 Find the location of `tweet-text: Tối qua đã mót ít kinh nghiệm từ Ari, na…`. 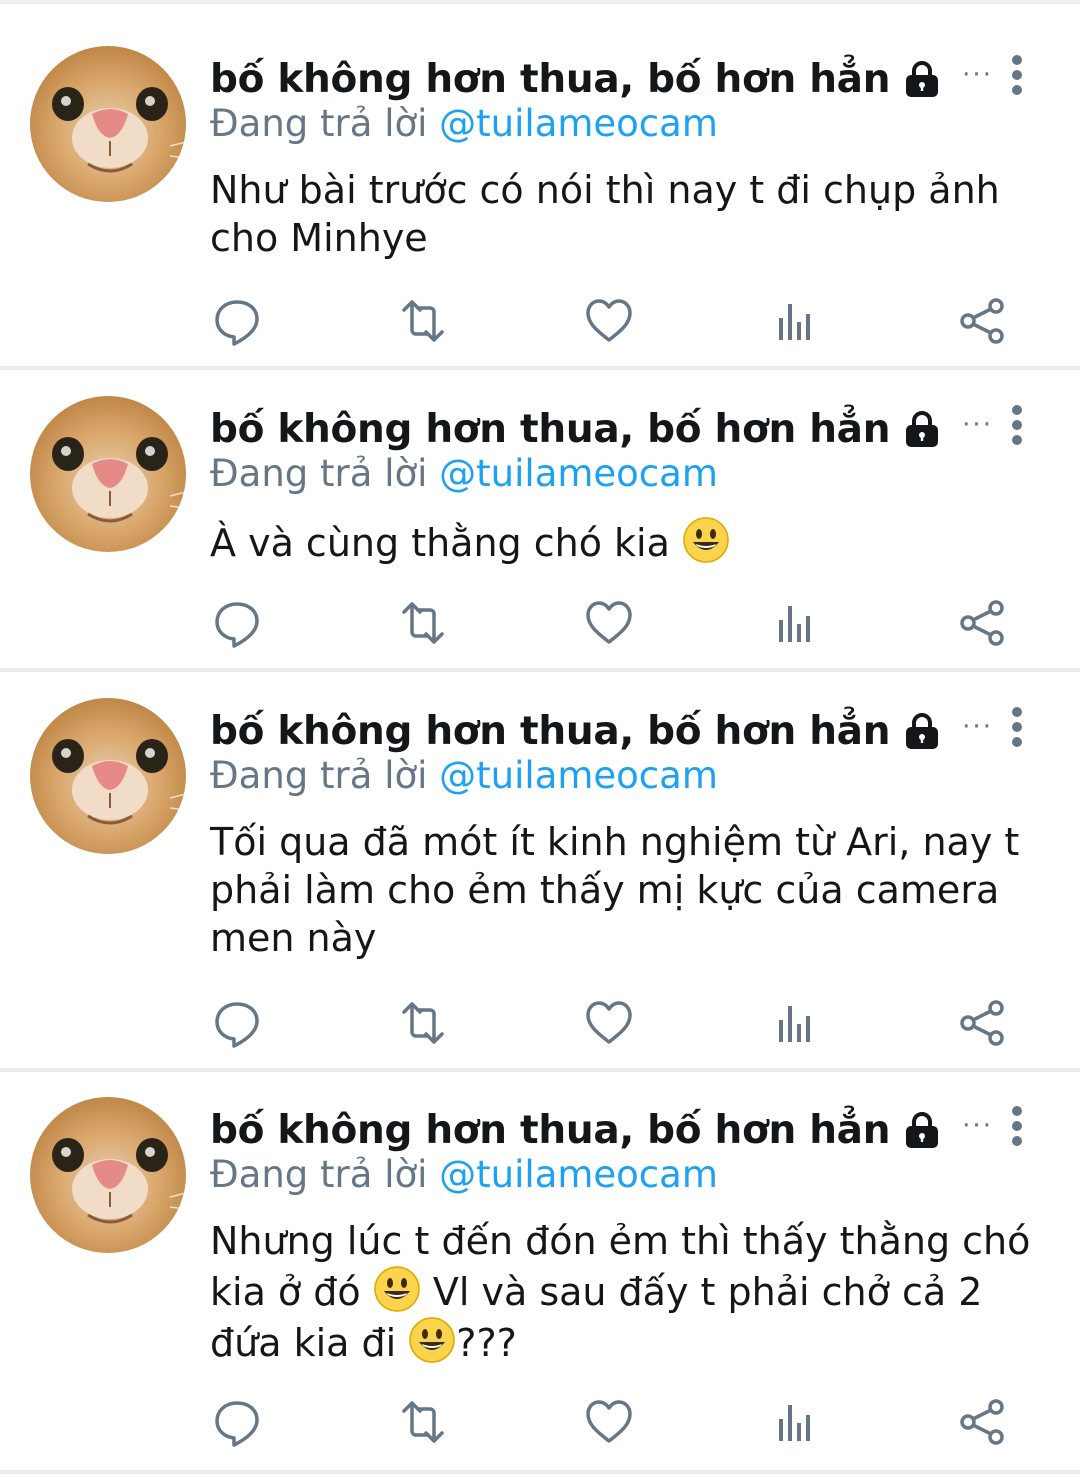

tweet-text: Tối qua đã mót ít kinh nghiệm từ Ari, na… is located at coordinates (615, 890).